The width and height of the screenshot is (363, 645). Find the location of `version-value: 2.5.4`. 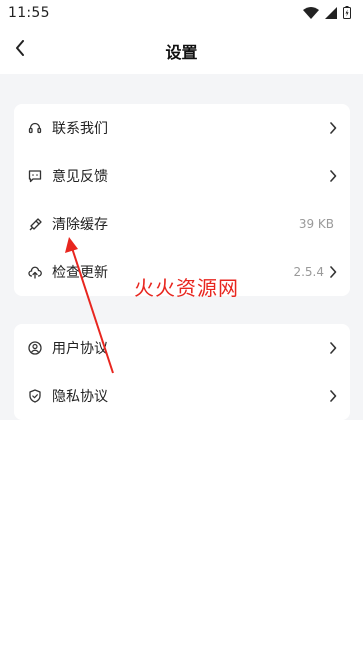

version-value: 2.5.4 is located at coordinates (308, 272).